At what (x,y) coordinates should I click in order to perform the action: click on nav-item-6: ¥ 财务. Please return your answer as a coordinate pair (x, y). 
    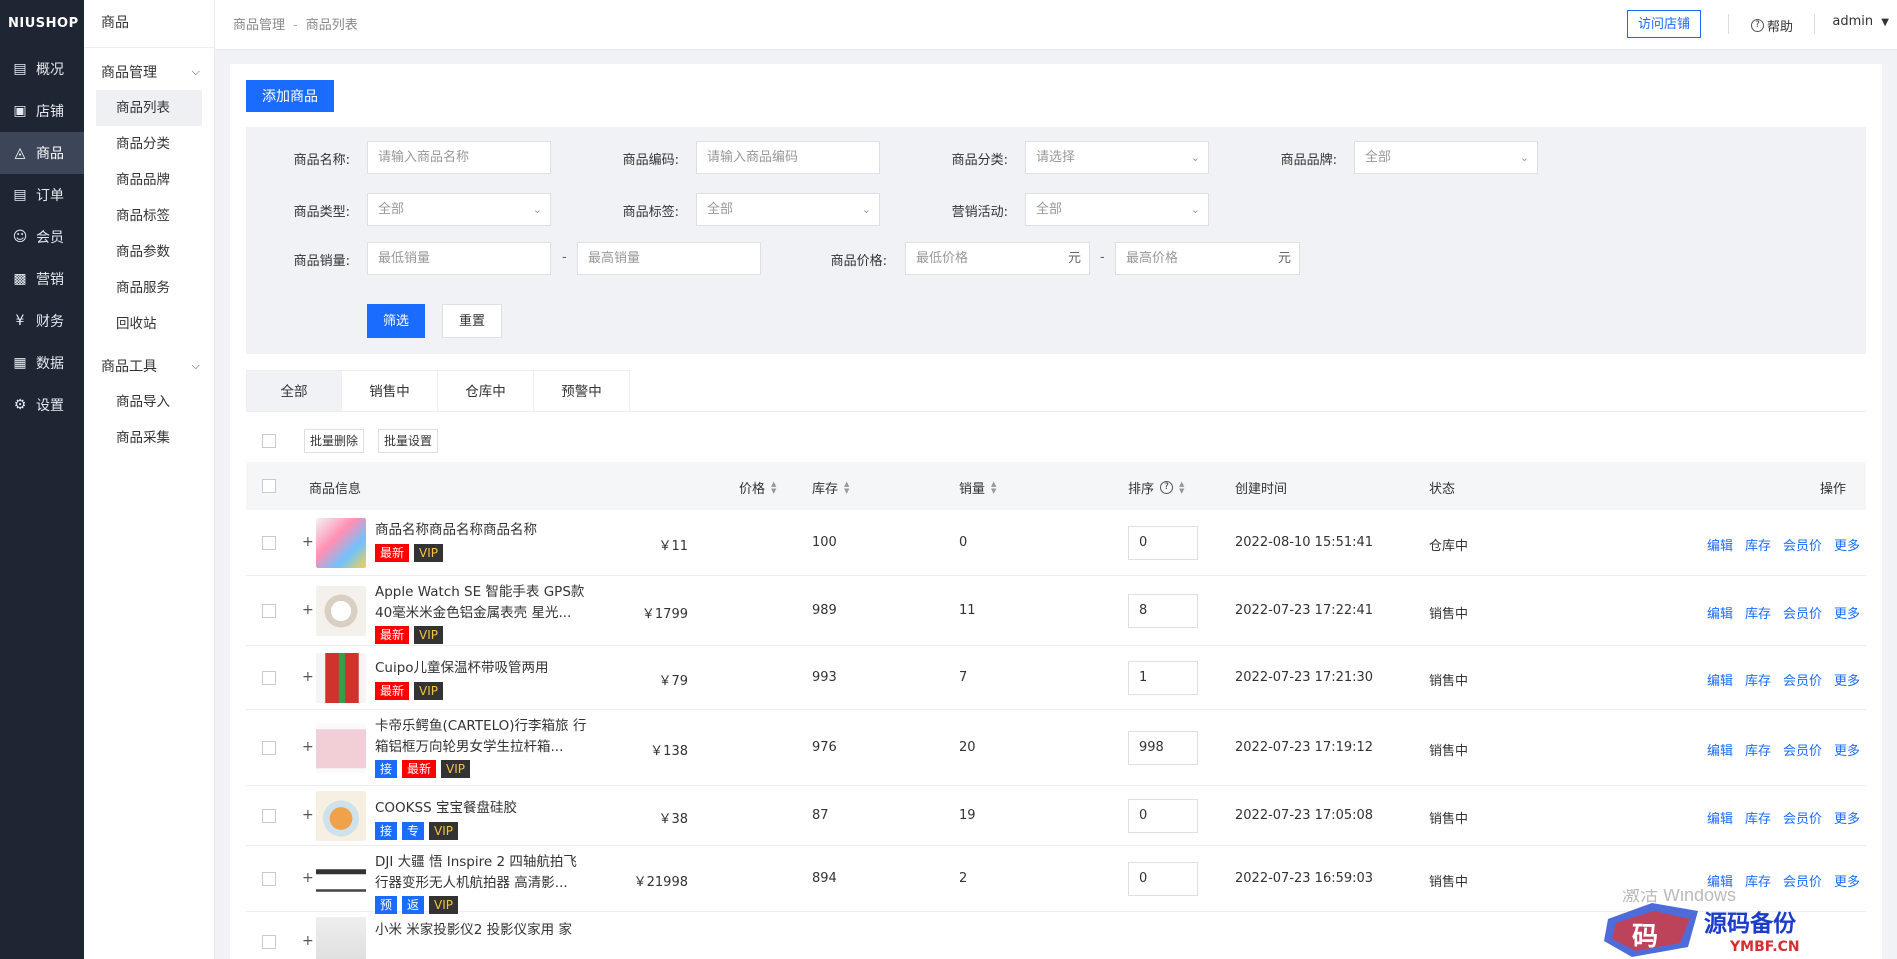
    Looking at the image, I should click on (42, 321).